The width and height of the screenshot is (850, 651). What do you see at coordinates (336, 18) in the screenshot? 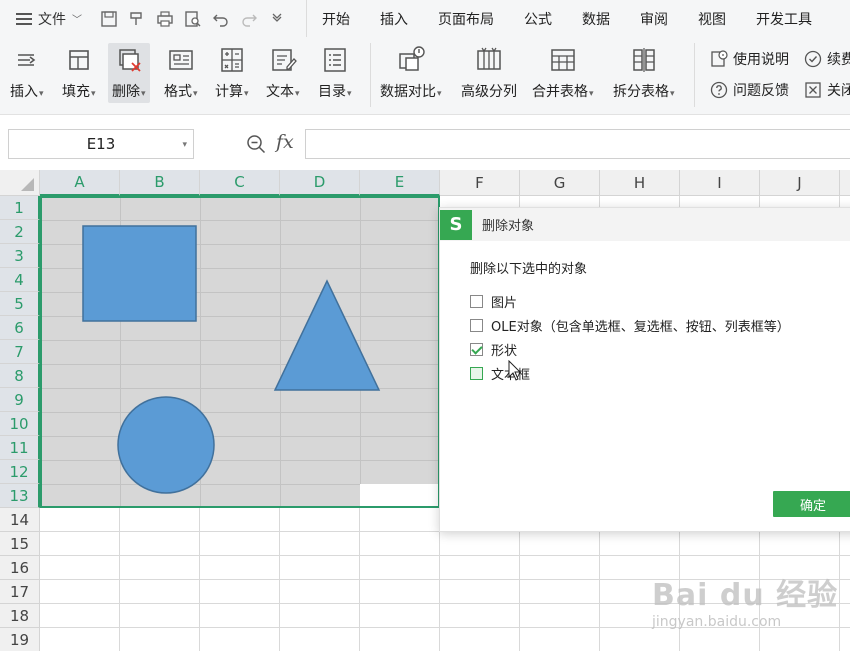
I see `menu-home: 开始` at bounding box center [336, 18].